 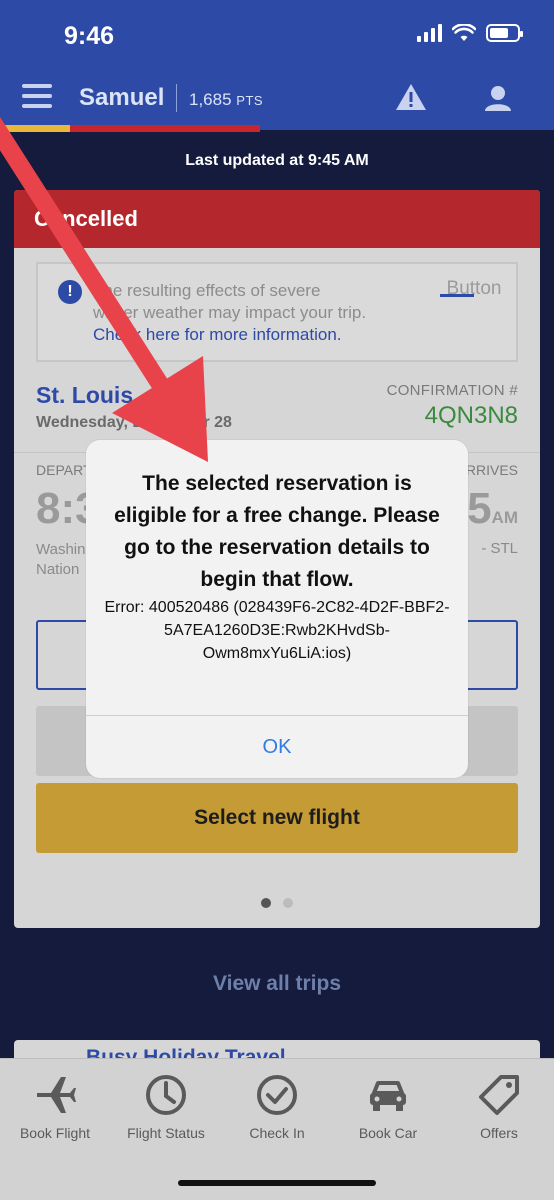 I want to click on page-dot-active, so click(x=266, y=903).